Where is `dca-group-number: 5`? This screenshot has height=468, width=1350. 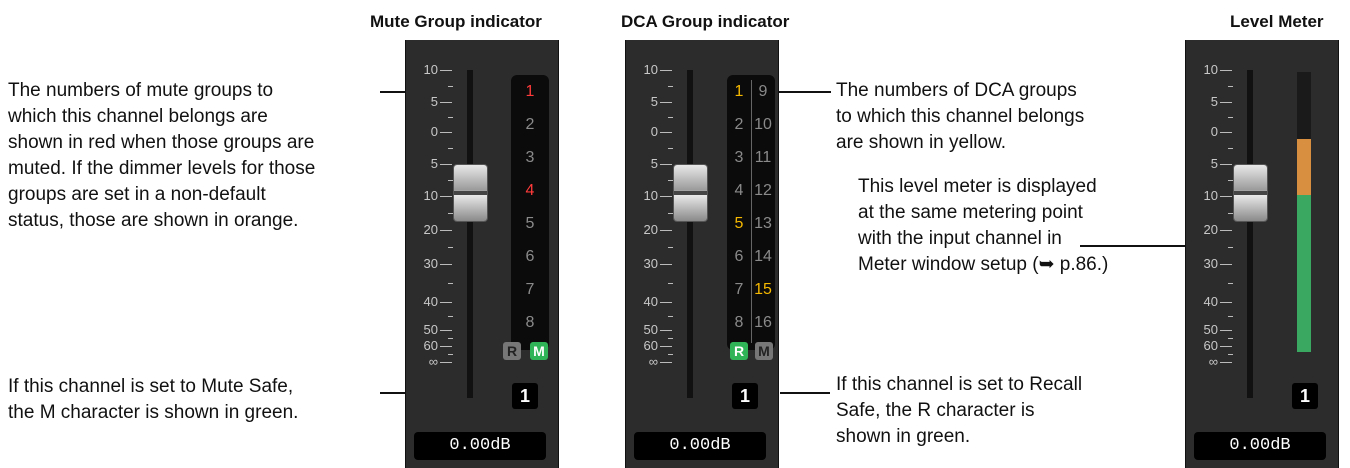
dca-group-number: 5 is located at coordinates (739, 224).